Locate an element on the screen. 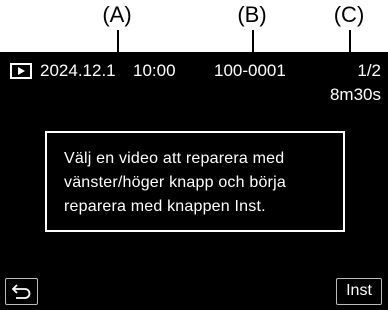 This screenshot has width=388, height=310. file-number: 100-0001 is located at coordinates (250, 70).